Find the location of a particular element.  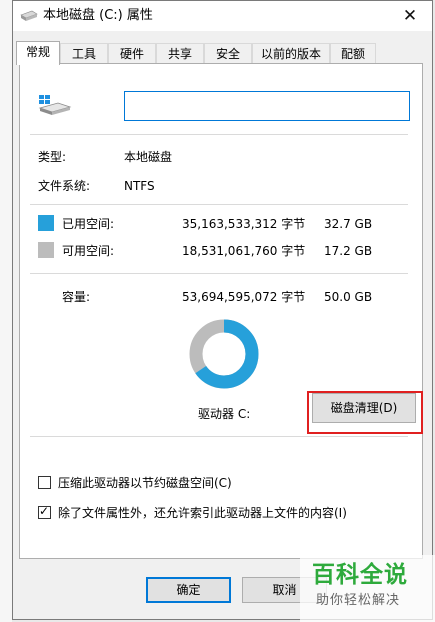

tab-sharing: 共享 is located at coordinates (180, 53).